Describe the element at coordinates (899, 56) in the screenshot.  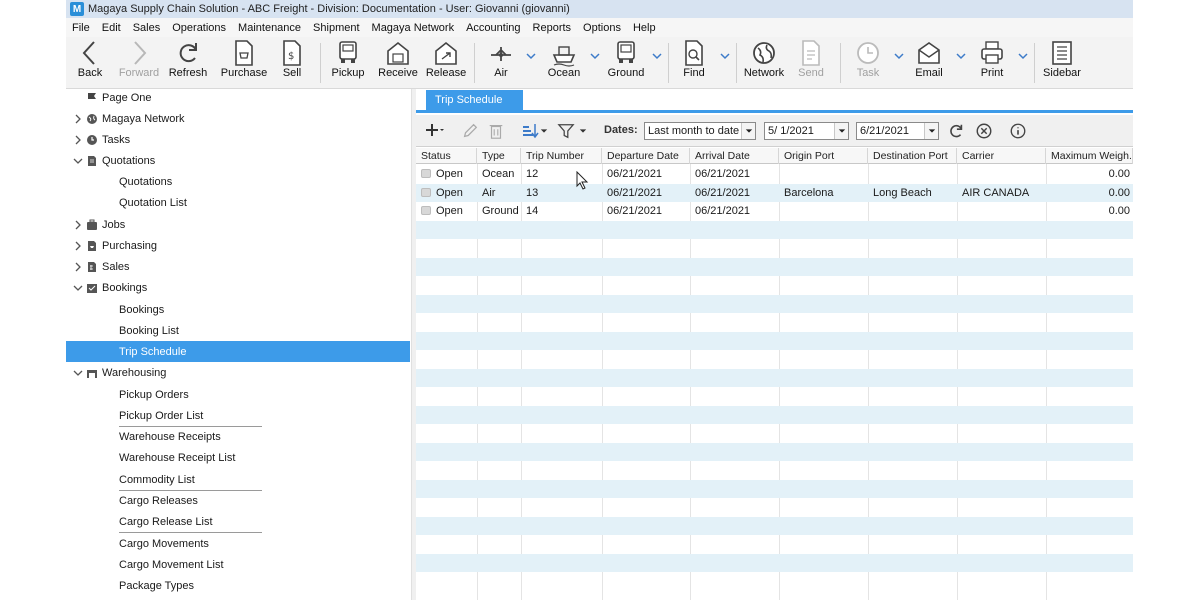
I see `task-dropdown-chevron-icon` at that location.